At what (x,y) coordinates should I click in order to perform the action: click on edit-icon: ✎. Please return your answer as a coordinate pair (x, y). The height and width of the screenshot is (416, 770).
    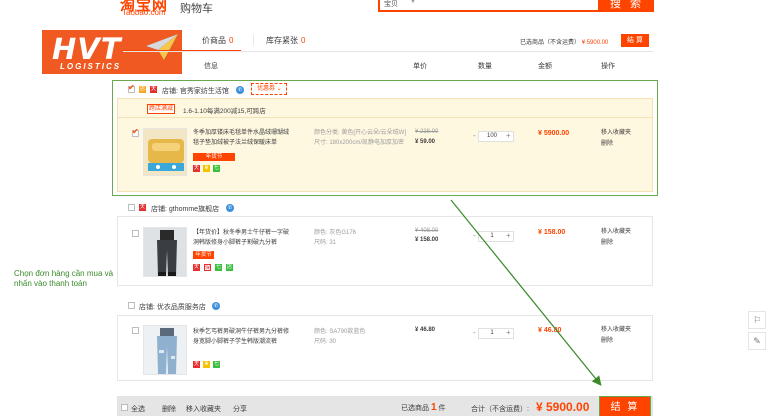
    Looking at the image, I should click on (757, 341).